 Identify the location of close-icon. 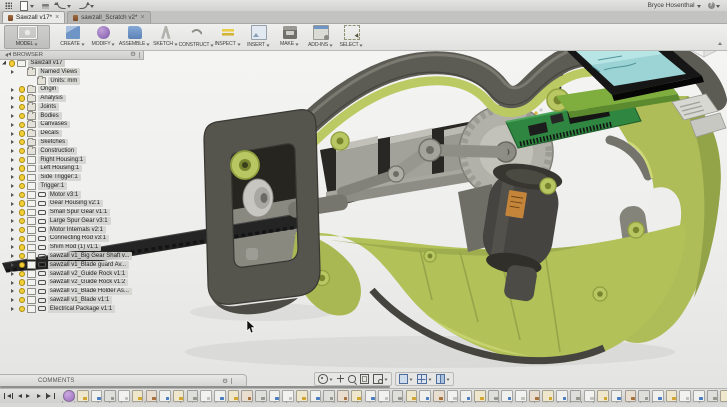
(143, 17).